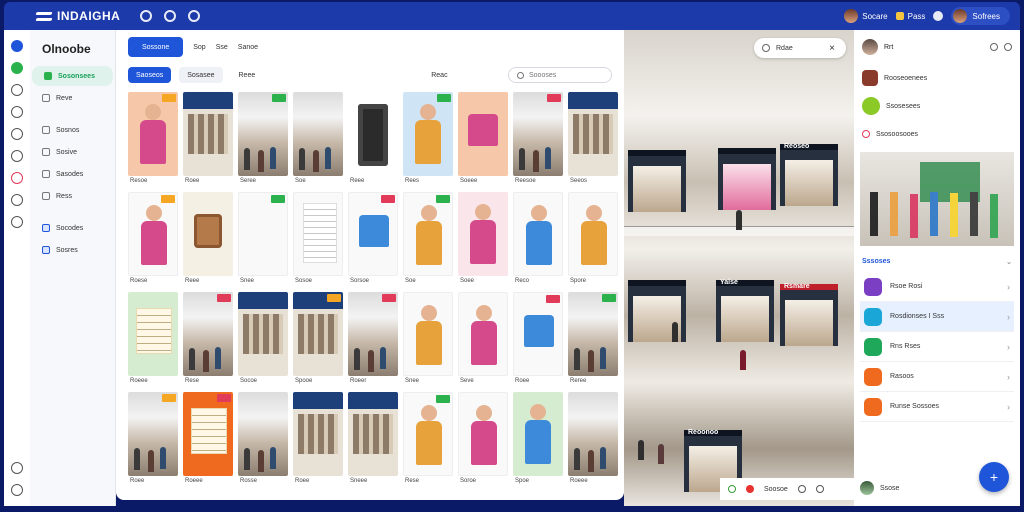 The width and height of the screenshot is (1024, 512). I want to click on product-card: Soroe, so click(483, 440).